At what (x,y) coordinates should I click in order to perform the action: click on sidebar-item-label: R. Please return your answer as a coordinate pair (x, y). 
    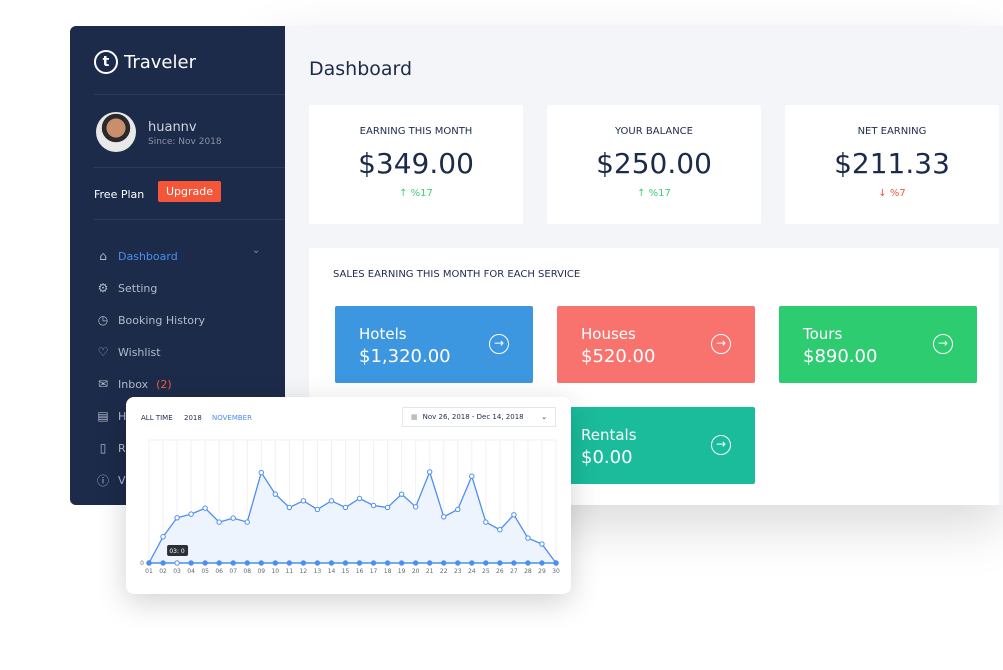
    Looking at the image, I should click on (122, 448).